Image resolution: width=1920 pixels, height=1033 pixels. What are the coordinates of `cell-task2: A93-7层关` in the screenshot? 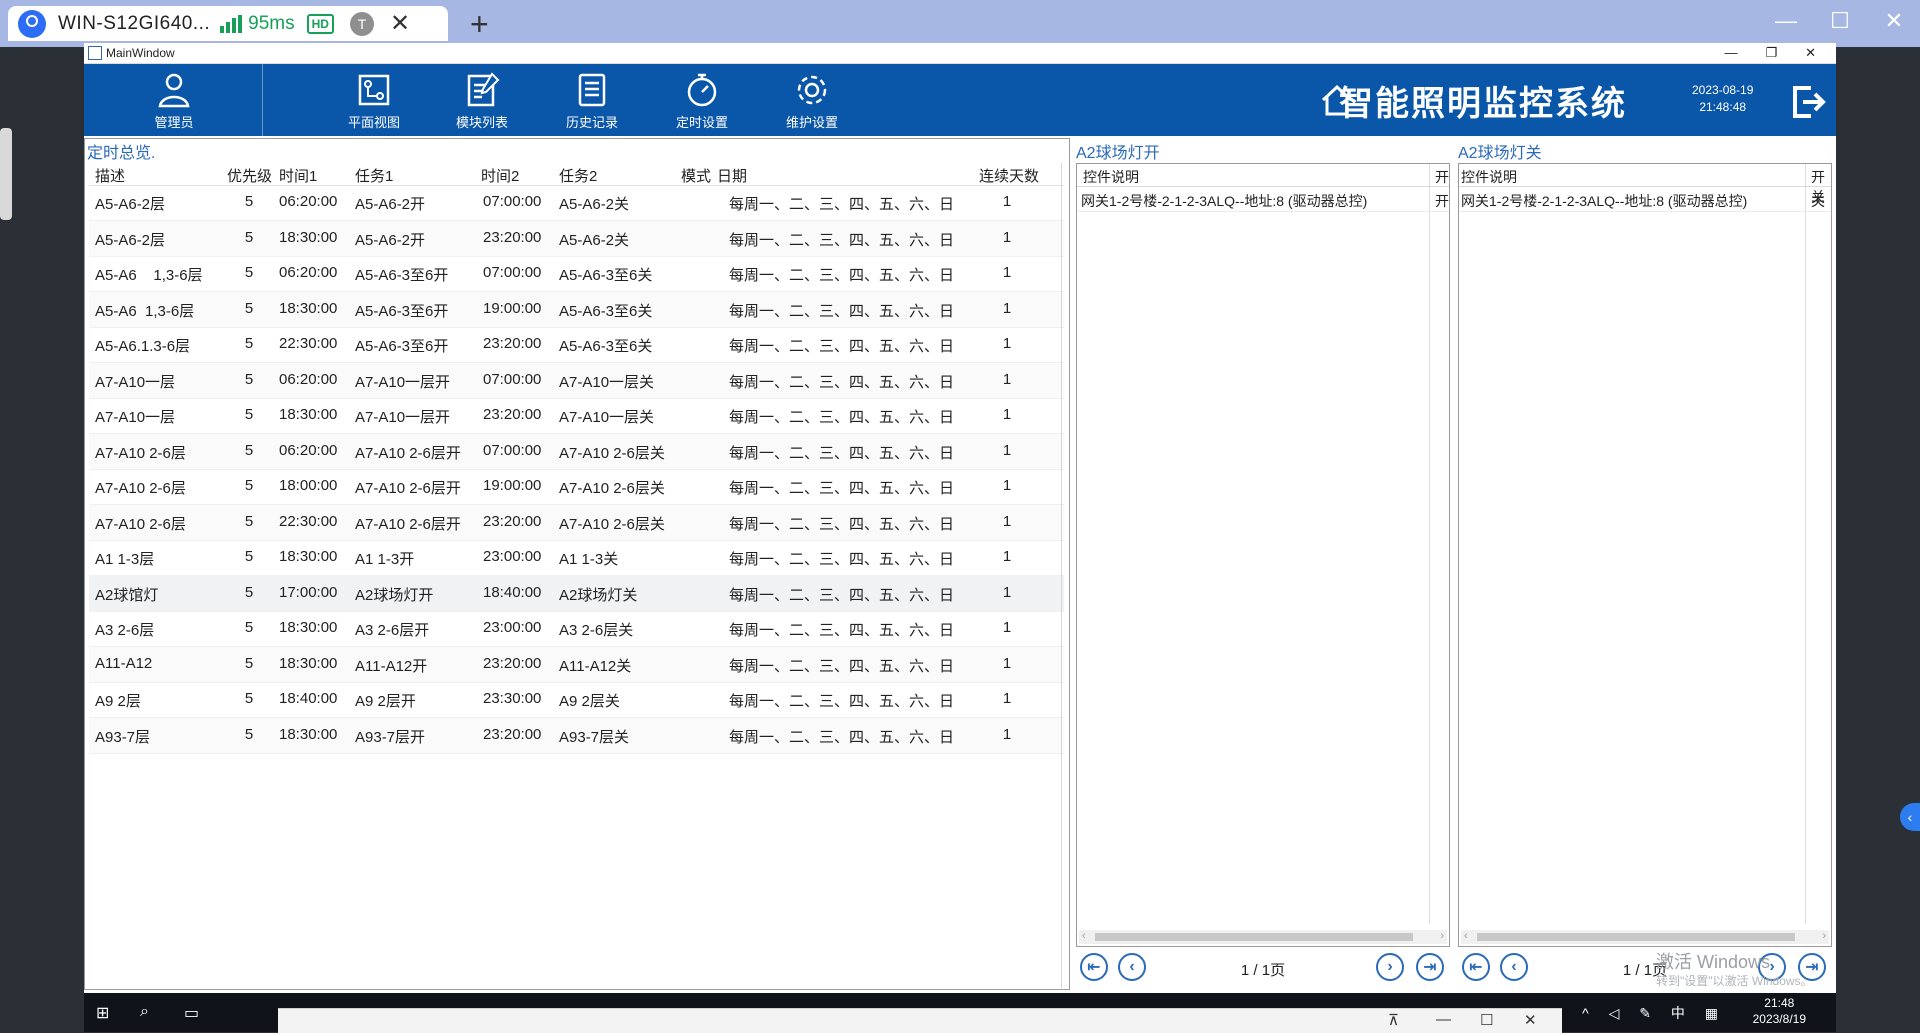 It's located at (594, 737).